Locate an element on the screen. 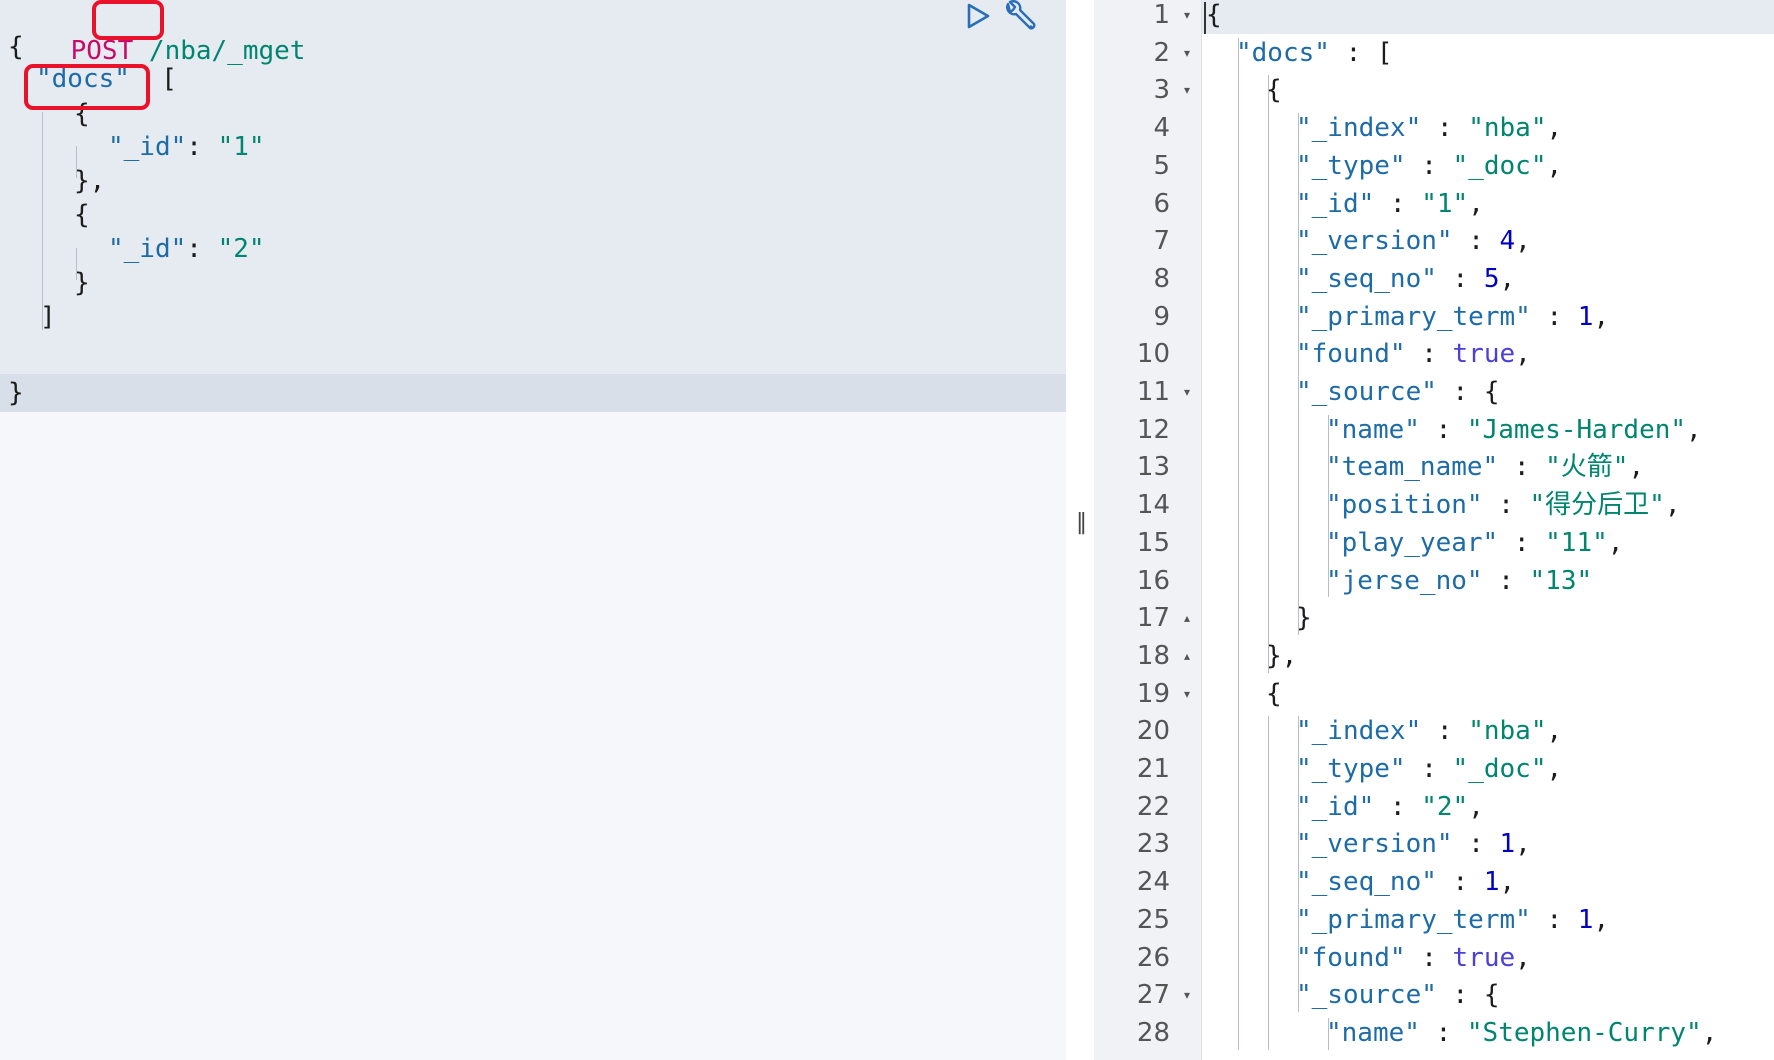 This screenshot has height=1060, width=1774. play-icon is located at coordinates (978, 16).